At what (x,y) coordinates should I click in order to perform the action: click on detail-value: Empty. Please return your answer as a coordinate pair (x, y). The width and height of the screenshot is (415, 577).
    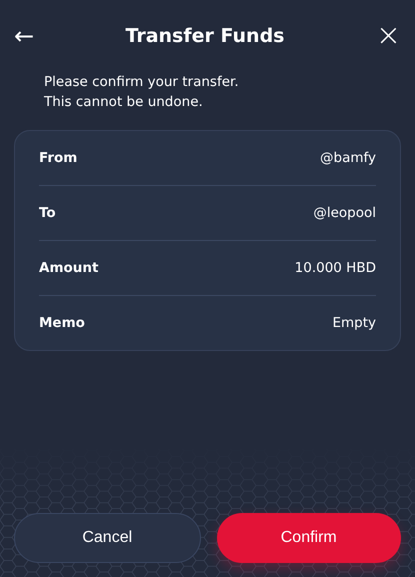
    Looking at the image, I should click on (354, 323).